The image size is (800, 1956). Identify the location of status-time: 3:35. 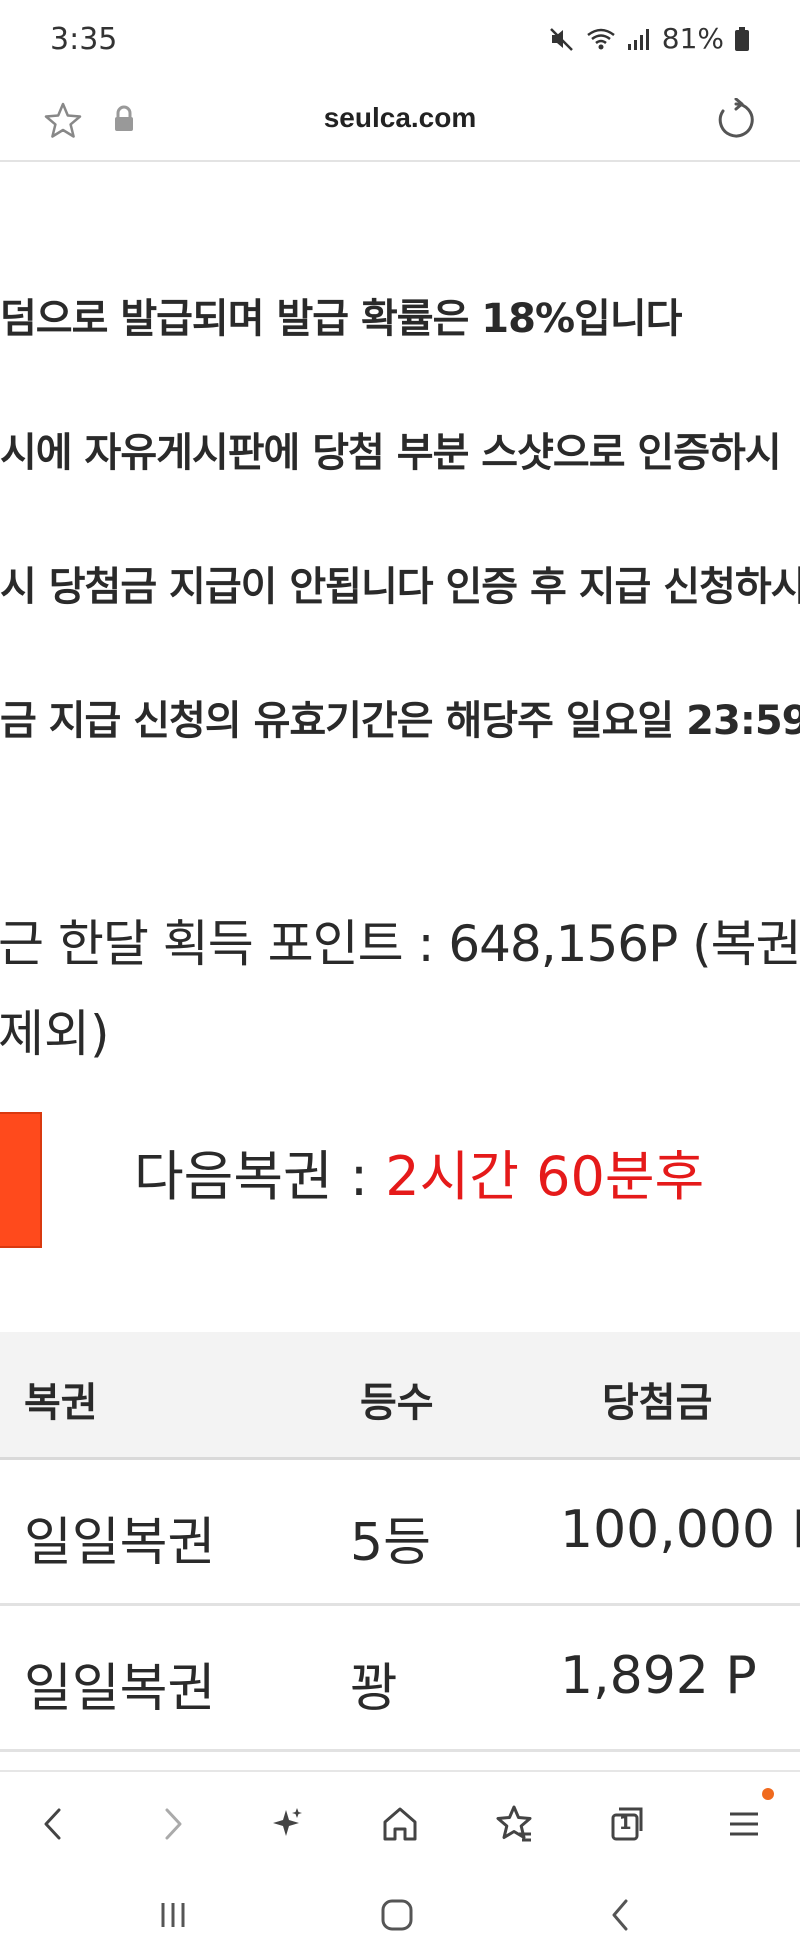
(84, 39).